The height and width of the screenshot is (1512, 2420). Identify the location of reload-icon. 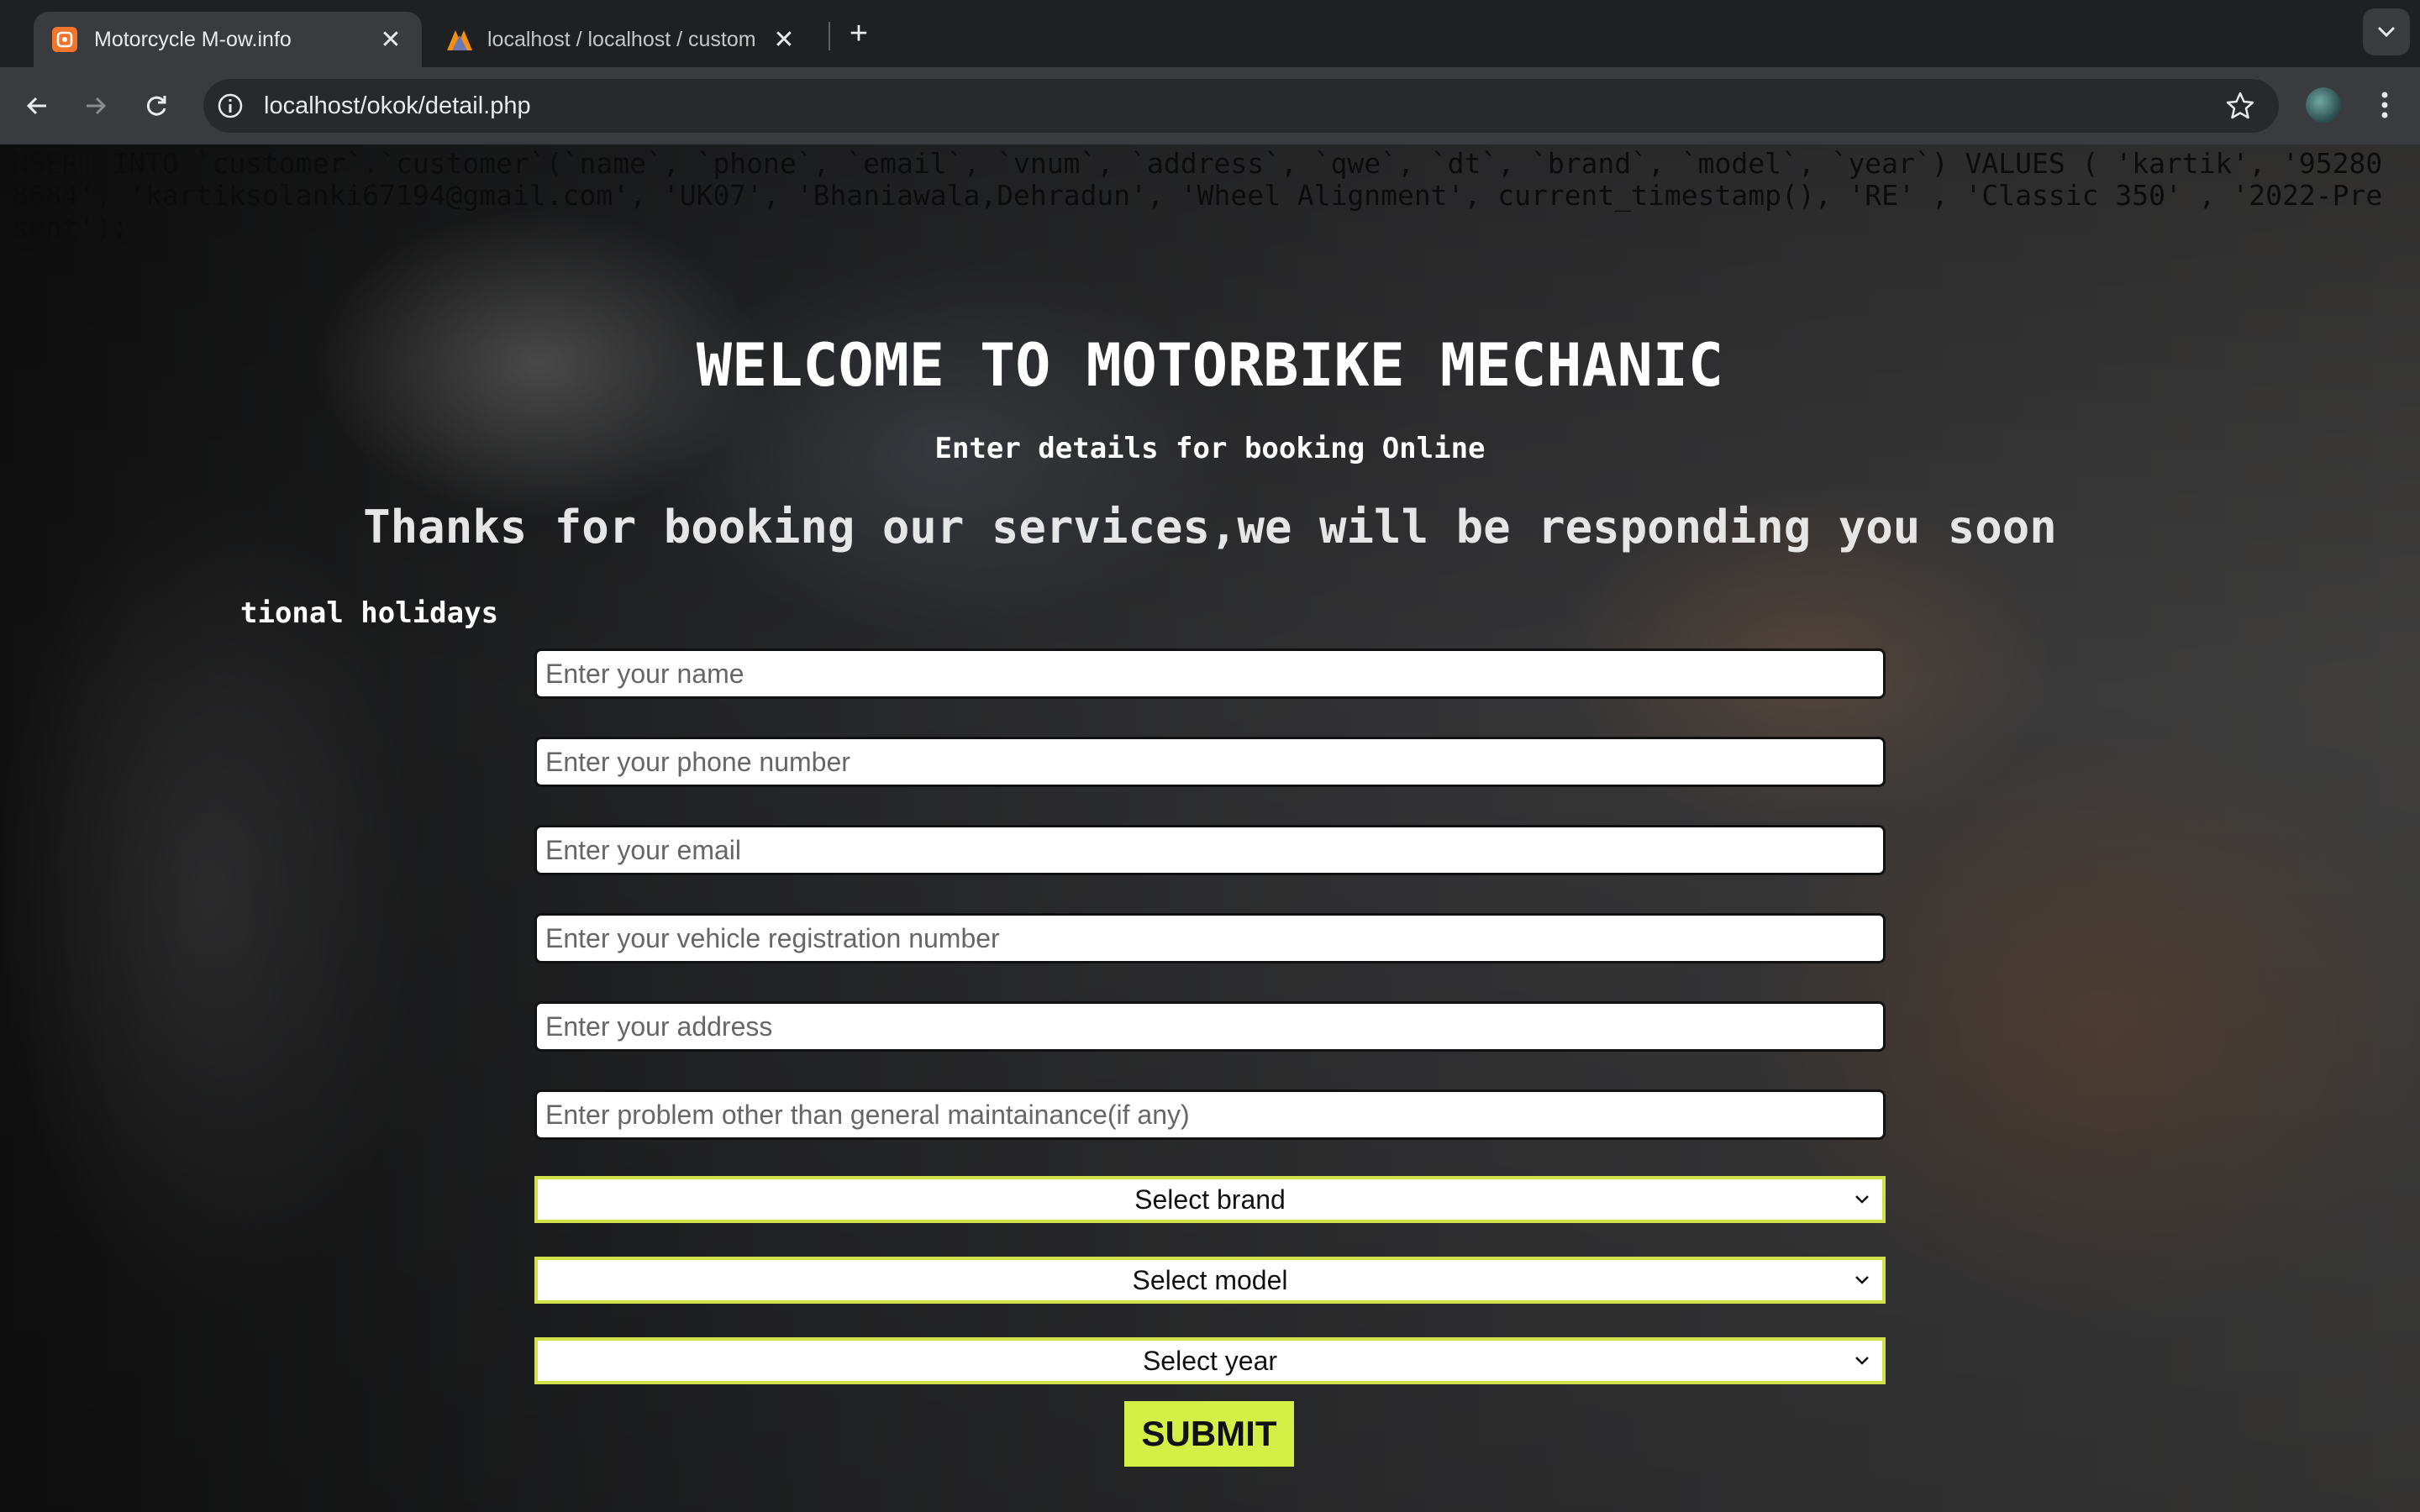
(156, 106).